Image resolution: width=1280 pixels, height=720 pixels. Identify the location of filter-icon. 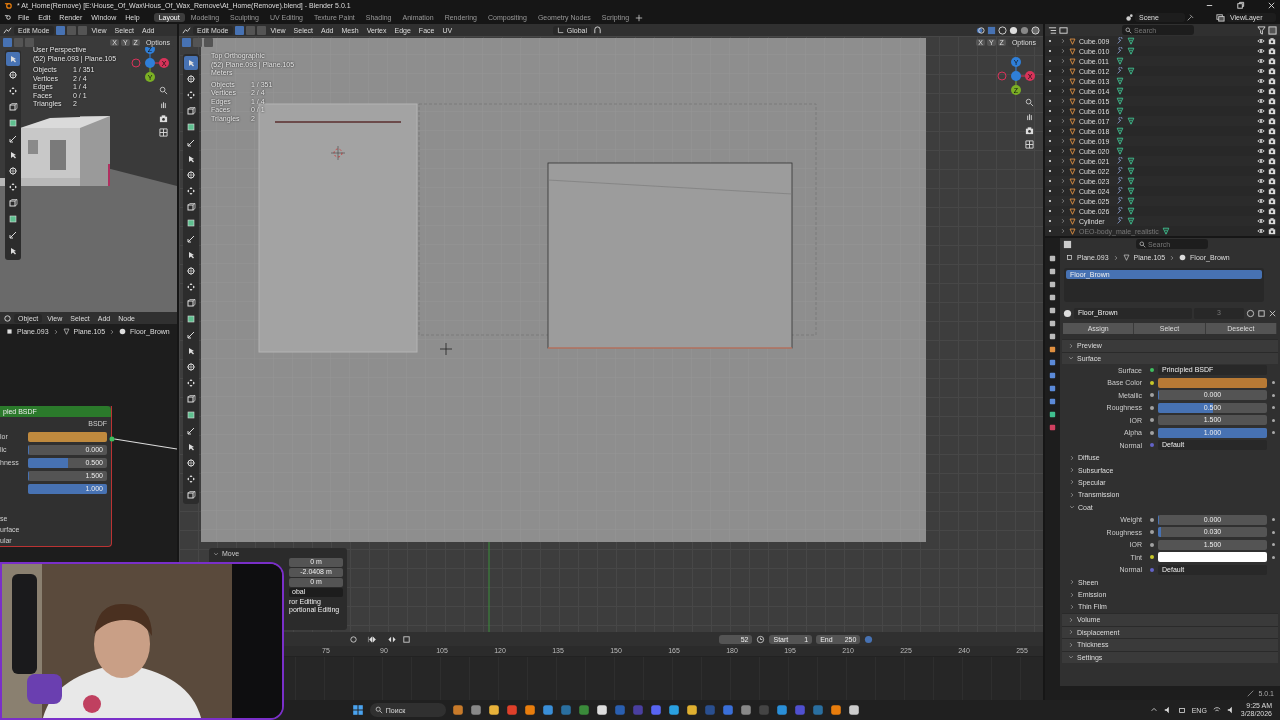
(1261, 30).